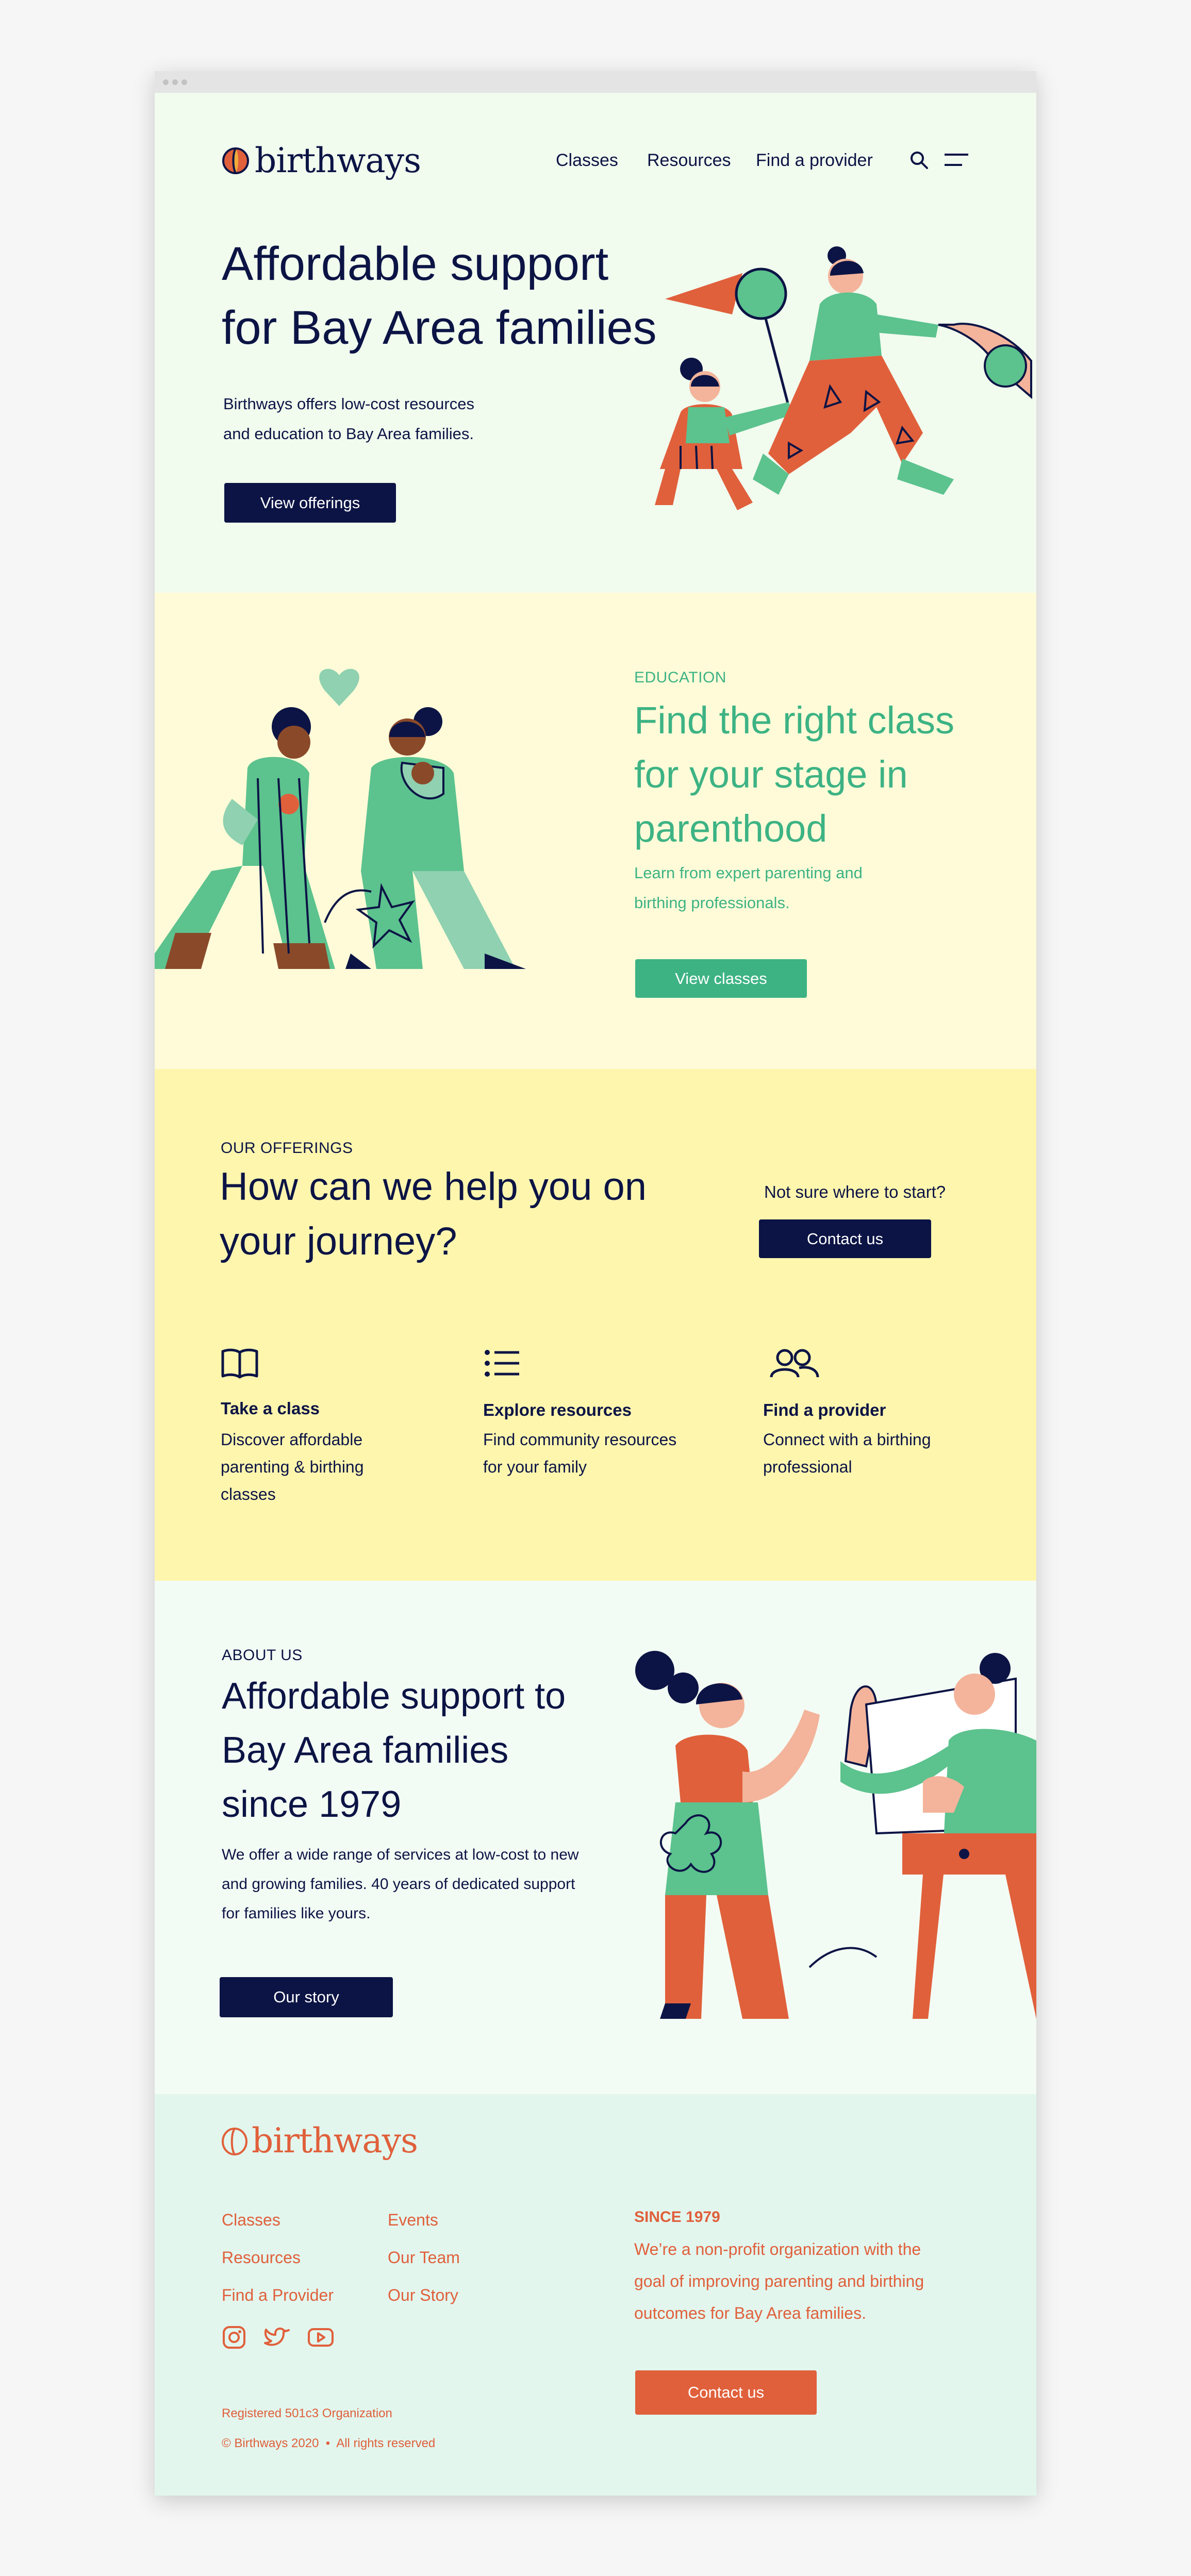 This screenshot has width=1191, height=2576. Describe the element at coordinates (423, 2295) in the screenshot. I see `footer-link-our-story: Our Story` at that location.